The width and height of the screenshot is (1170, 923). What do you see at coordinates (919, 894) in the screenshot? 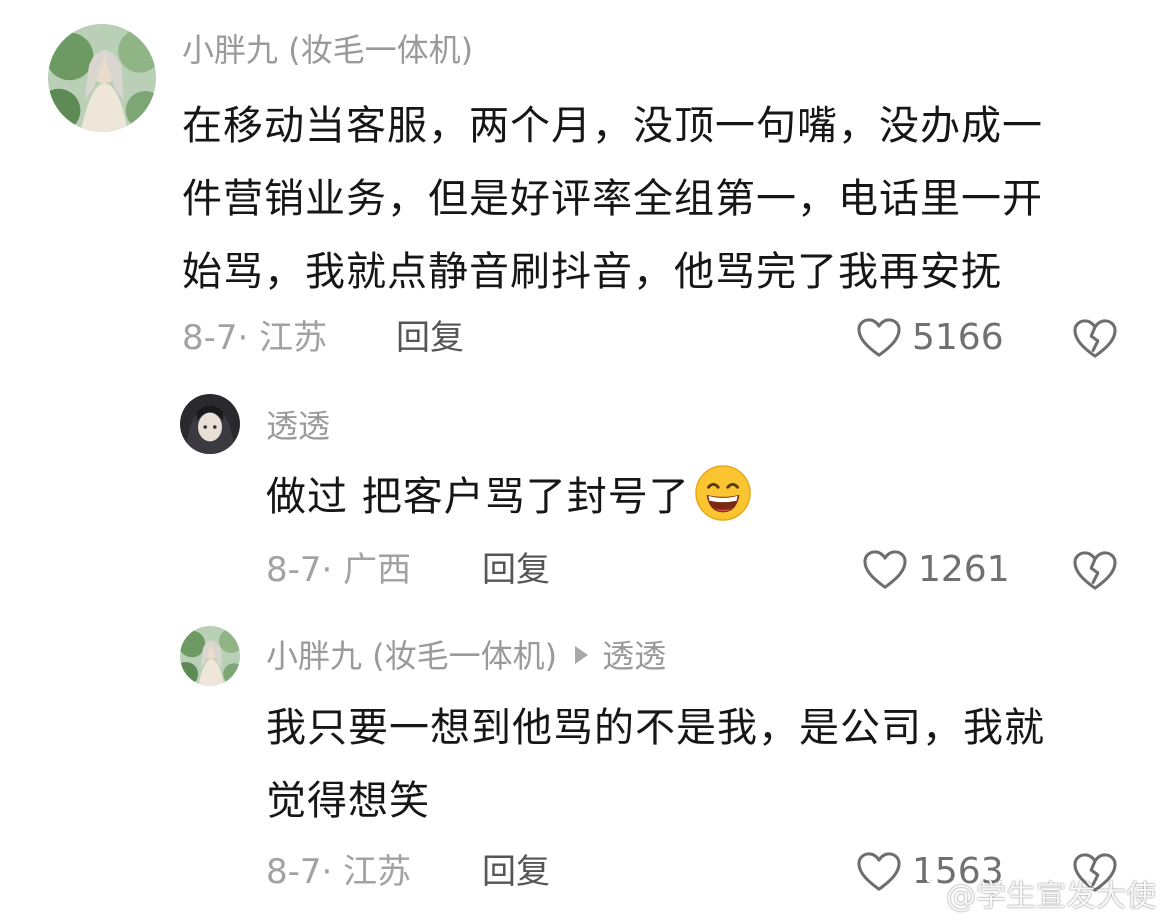
I see `weibo-logo-icon` at bounding box center [919, 894].